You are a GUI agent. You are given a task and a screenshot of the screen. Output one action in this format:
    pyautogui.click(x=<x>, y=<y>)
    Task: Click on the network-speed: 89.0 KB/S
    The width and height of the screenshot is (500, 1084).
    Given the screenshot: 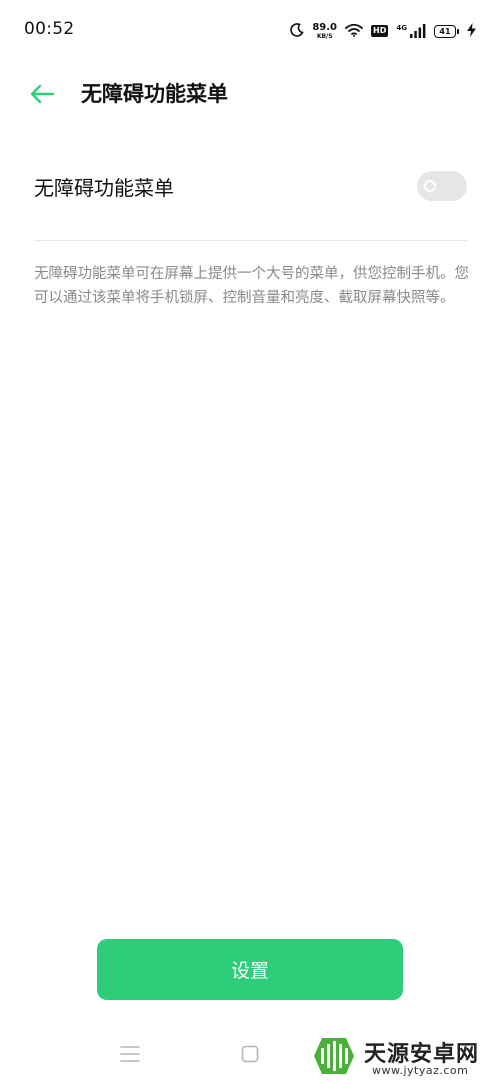 What is the action you would take?
    pyautogui.click(x=325, y=30)
    